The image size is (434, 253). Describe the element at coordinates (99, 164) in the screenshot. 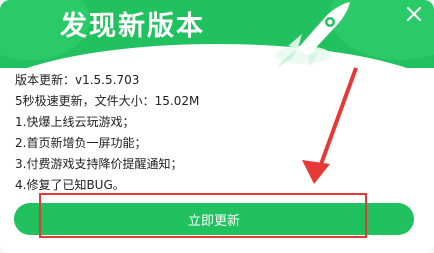

I see `update-note-item: 3.付费游戏支持降价提醒通知；` at that location.